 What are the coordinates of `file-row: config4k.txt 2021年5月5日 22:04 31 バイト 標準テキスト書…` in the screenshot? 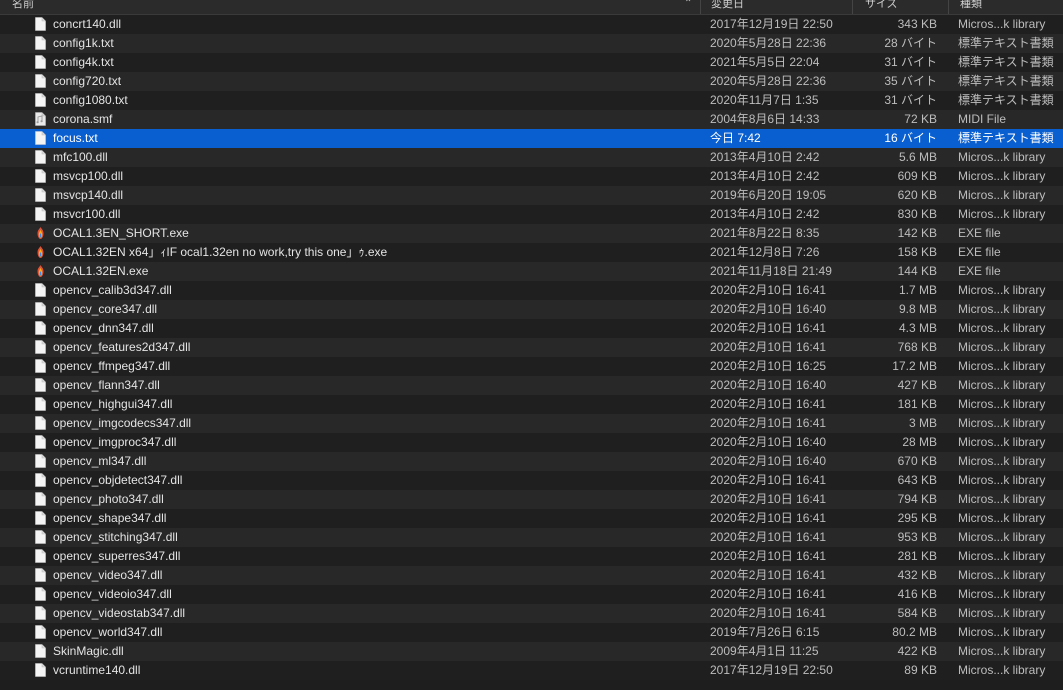 It's located at (531, 62).